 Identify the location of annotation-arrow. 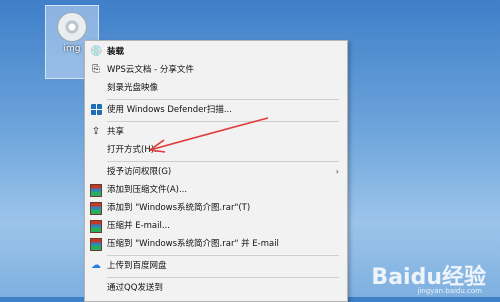
(209, 135).